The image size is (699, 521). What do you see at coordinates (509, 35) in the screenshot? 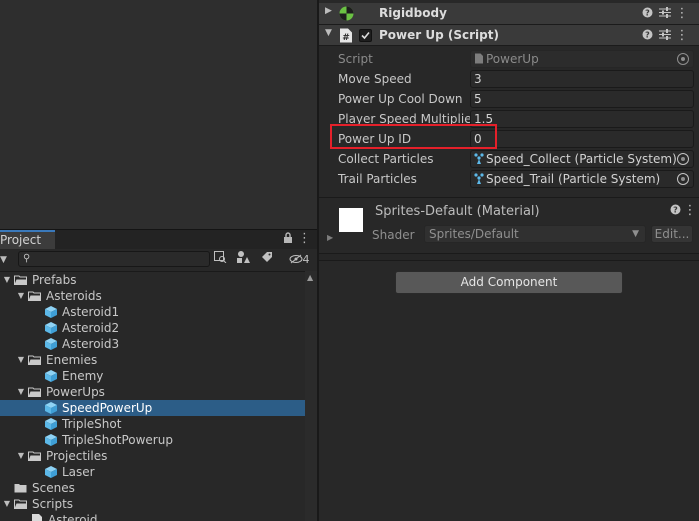
I see `powerup-component-header: ▼ # Power Up (Script) ? ⋮` at bounding box center [509, 35].